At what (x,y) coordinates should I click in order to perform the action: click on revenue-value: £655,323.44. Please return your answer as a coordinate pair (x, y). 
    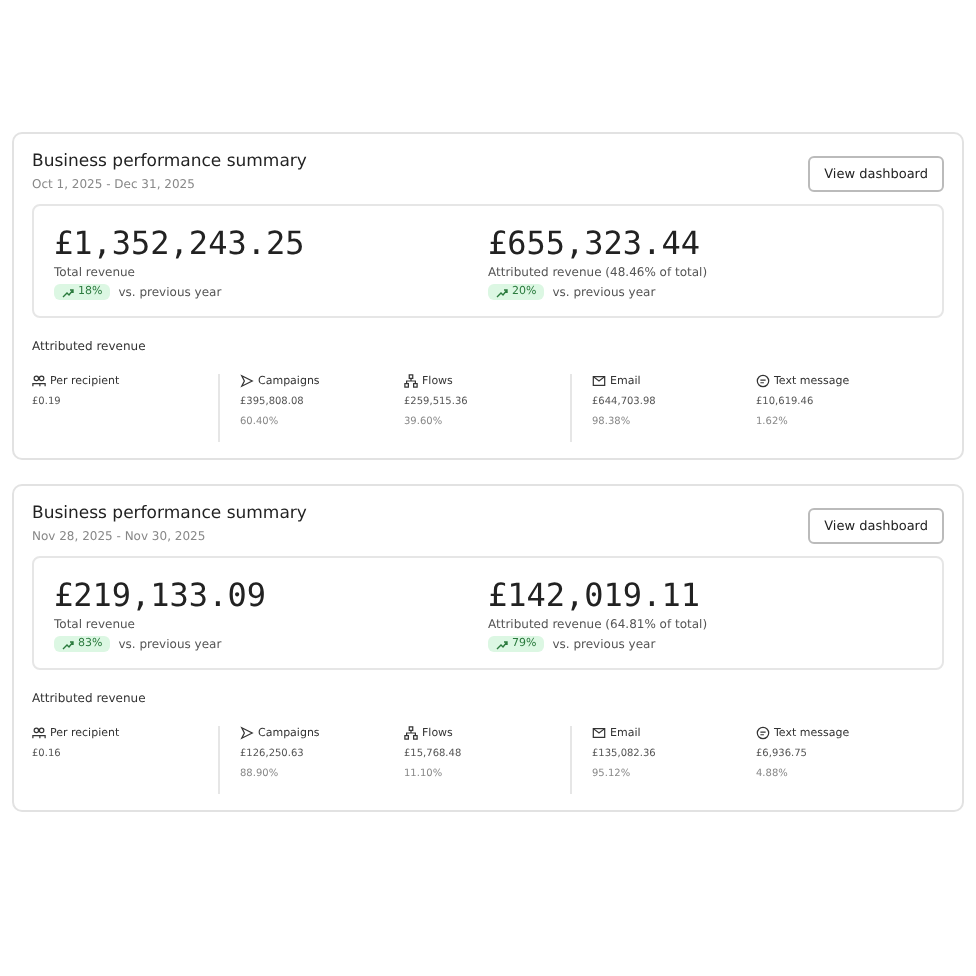
    Looking at the image, I should click on (594, 243).